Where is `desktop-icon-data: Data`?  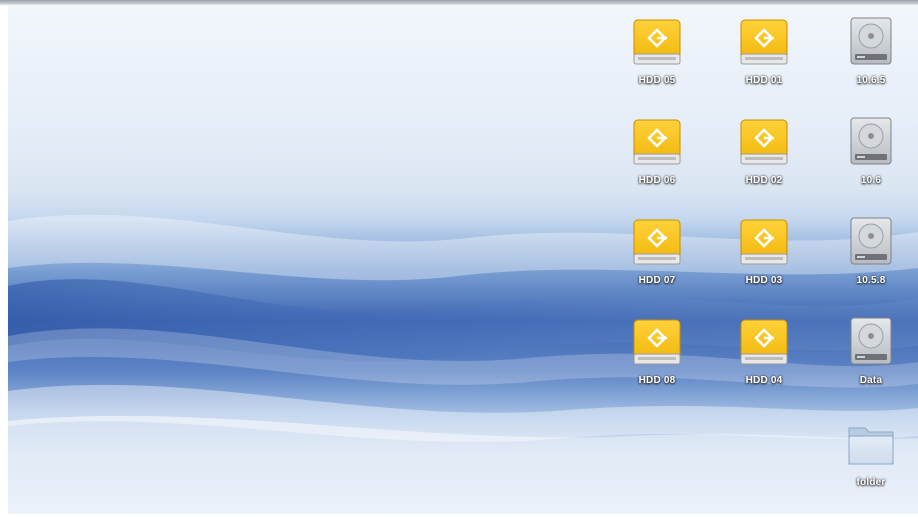
desktop-icon-data: Data is located at coordinates (871, 360).